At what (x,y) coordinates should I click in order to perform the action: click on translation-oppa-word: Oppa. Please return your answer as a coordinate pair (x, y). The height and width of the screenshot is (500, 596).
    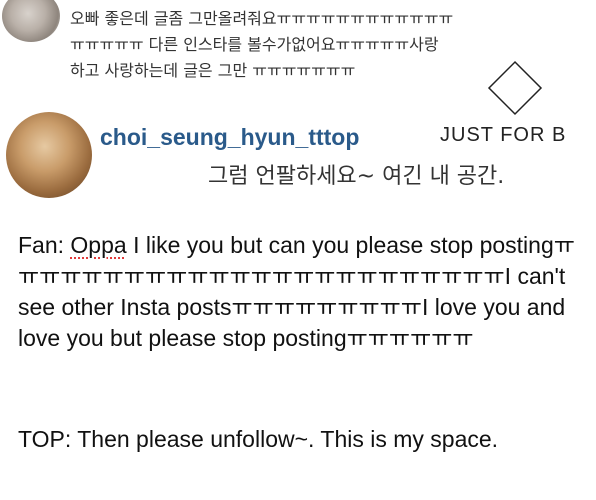
    Looking at the image, I should click on (98, 245).